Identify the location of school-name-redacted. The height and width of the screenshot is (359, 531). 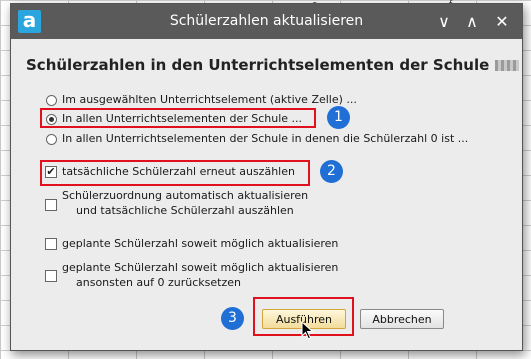
(507, 65).